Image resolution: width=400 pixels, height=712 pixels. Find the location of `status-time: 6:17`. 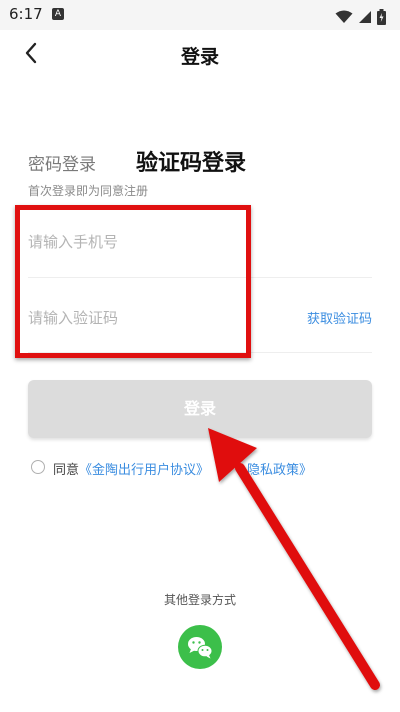

status-time: 6:17 is located at coordinates (26, 14).